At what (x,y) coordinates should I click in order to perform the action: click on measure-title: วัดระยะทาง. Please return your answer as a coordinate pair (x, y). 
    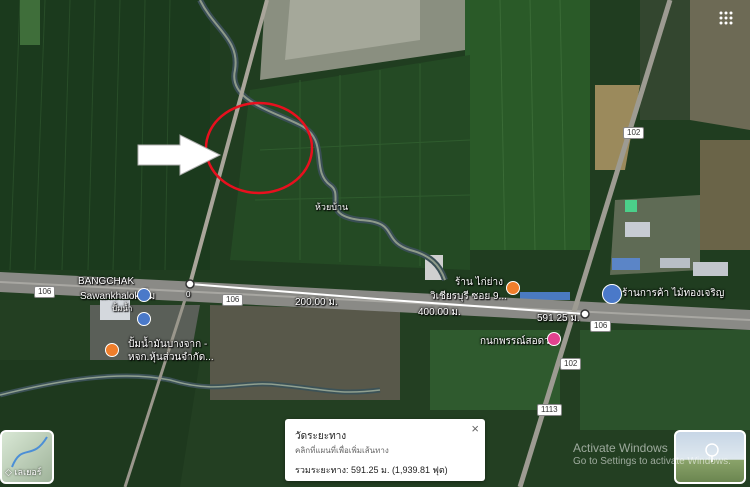
    Looking at the image, I should click on (321, 436).